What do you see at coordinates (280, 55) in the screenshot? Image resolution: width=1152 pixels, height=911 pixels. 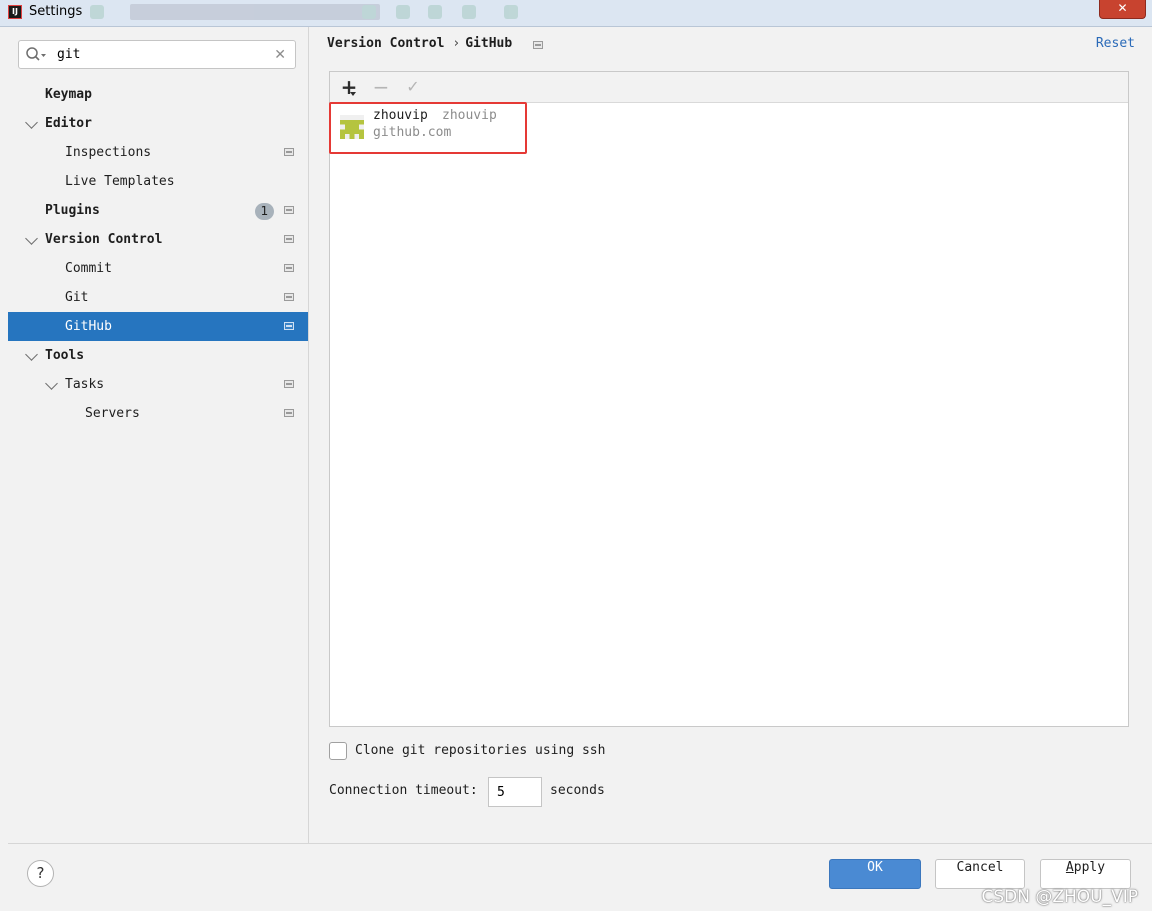 I see `clear-search-icon: ✕` at bounding box center [280, 55].